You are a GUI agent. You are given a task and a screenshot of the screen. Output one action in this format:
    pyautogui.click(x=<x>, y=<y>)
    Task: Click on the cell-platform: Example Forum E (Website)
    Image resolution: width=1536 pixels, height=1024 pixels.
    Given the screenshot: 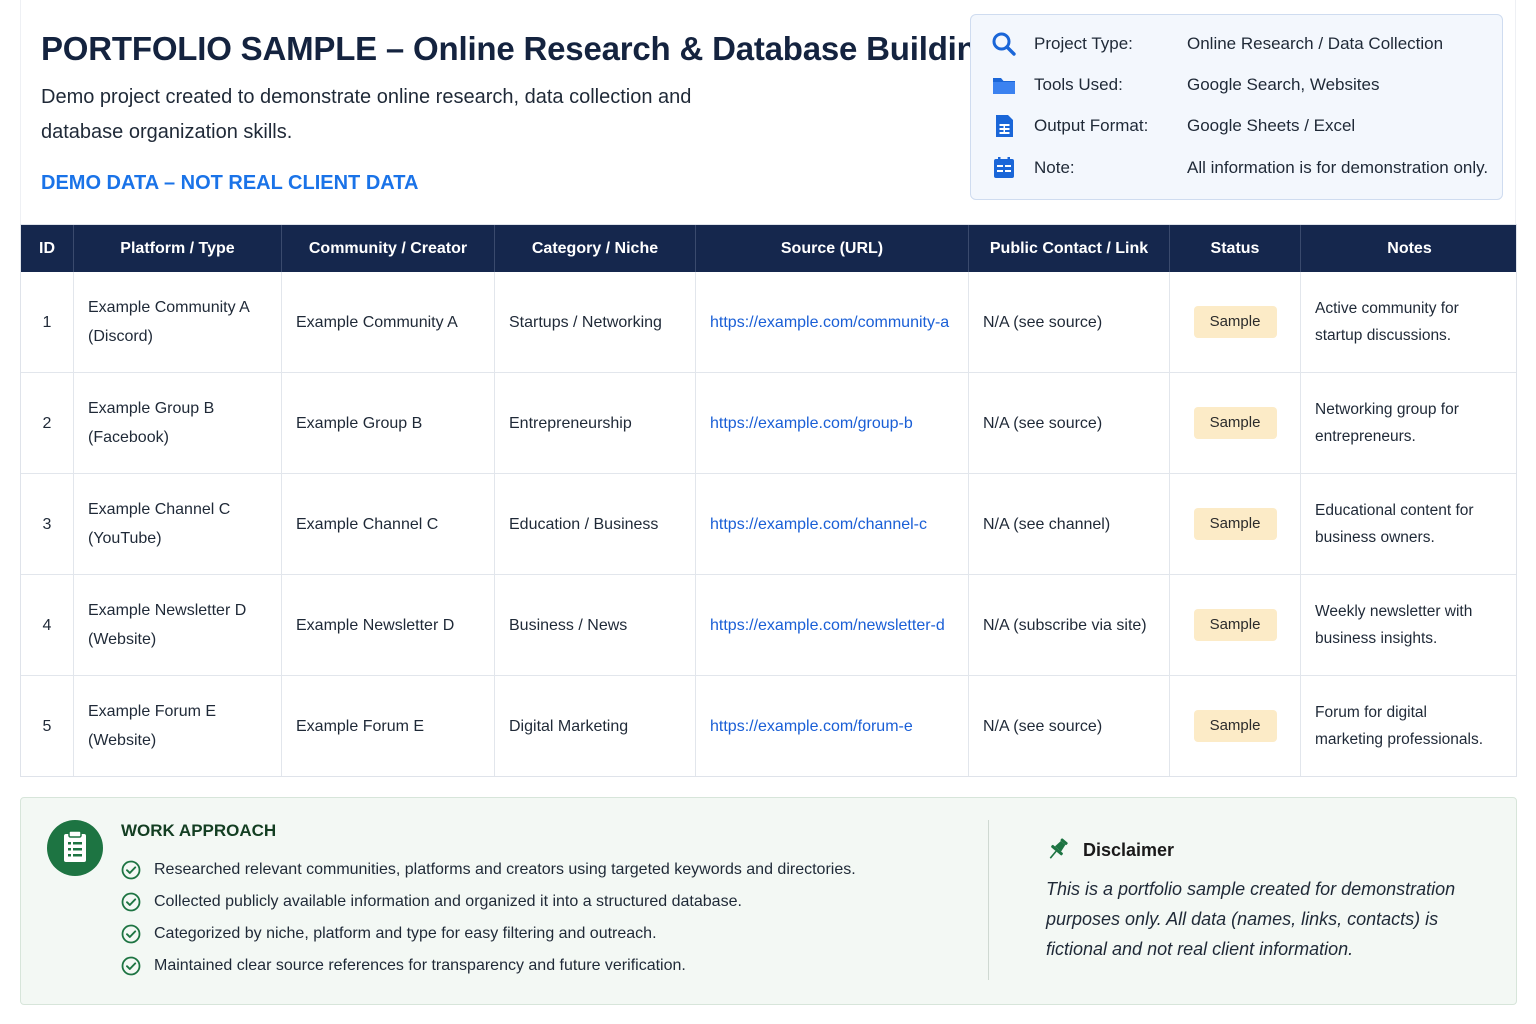 What is the action you would take?
    pyautogui.click(x=178, y=726)
    